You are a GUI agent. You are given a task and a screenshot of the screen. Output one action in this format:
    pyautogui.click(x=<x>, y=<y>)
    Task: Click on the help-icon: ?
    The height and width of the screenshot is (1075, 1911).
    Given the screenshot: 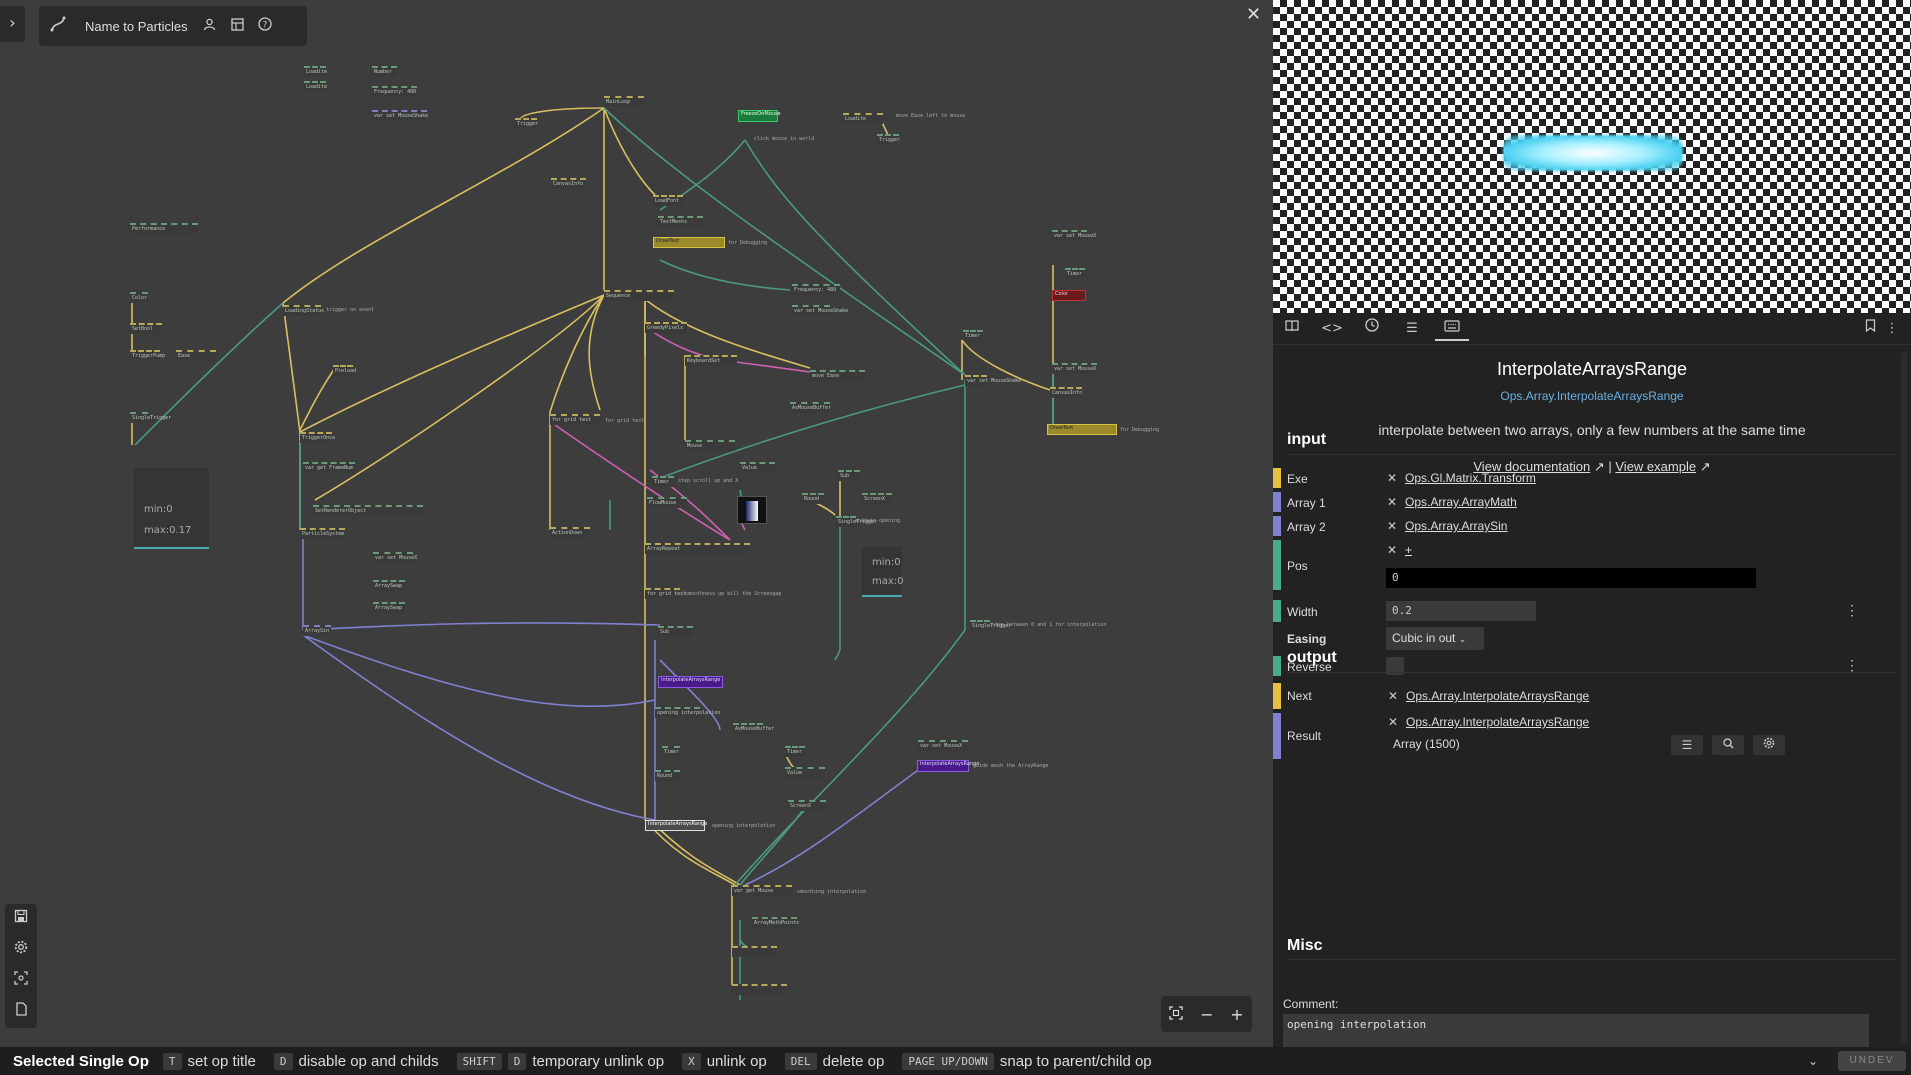 What is the action you would take?
    pyautogui.click(x=265, y=26)
    